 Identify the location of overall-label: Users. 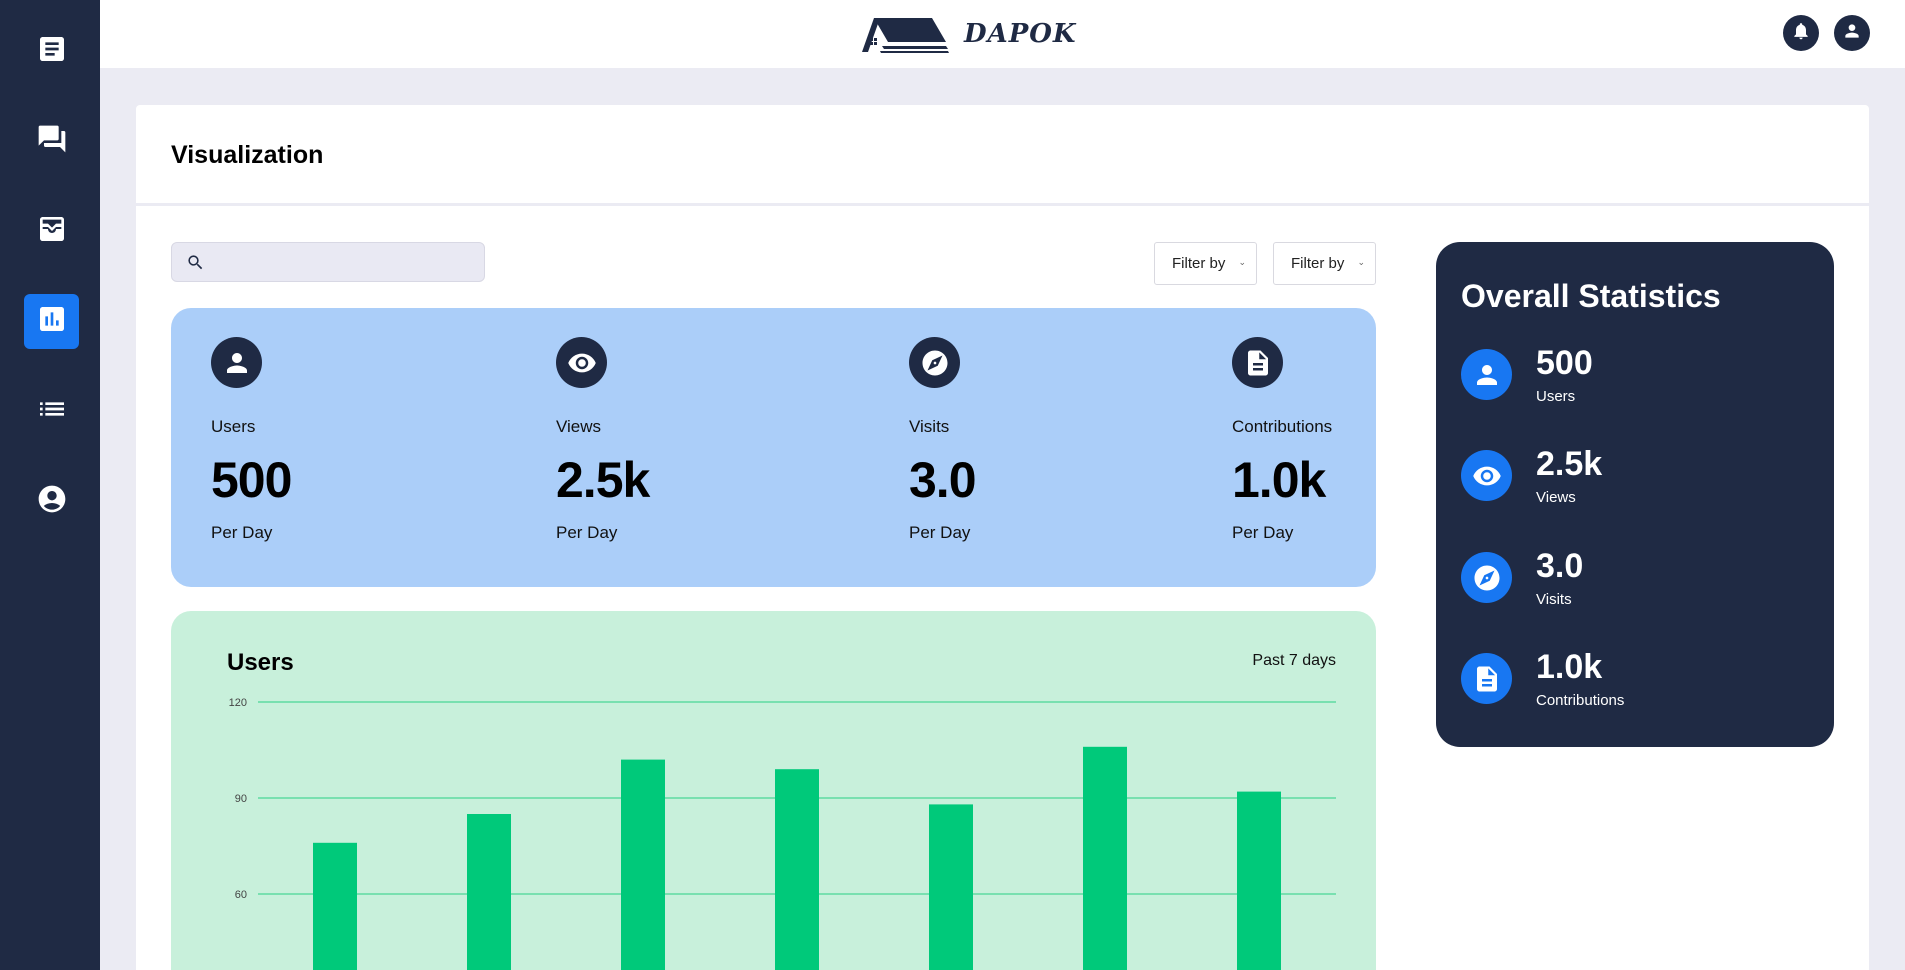
(1556, 396).